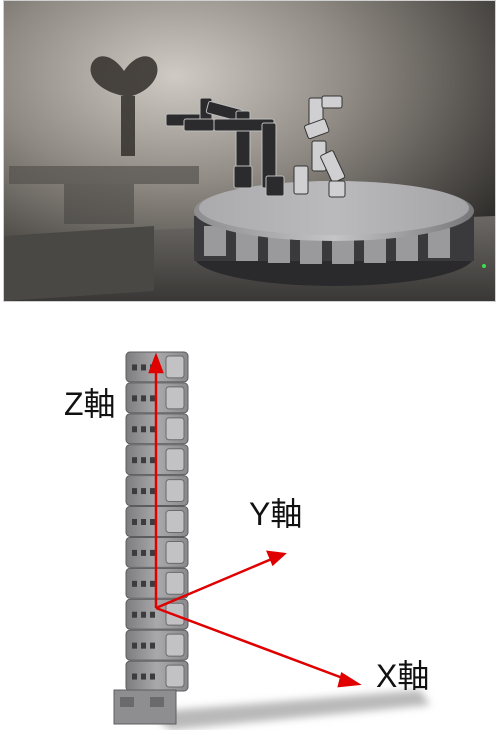  Describe the element at coordinates (403, 676) in the screenshot. I see `x-axis-label: X軸` at that location.